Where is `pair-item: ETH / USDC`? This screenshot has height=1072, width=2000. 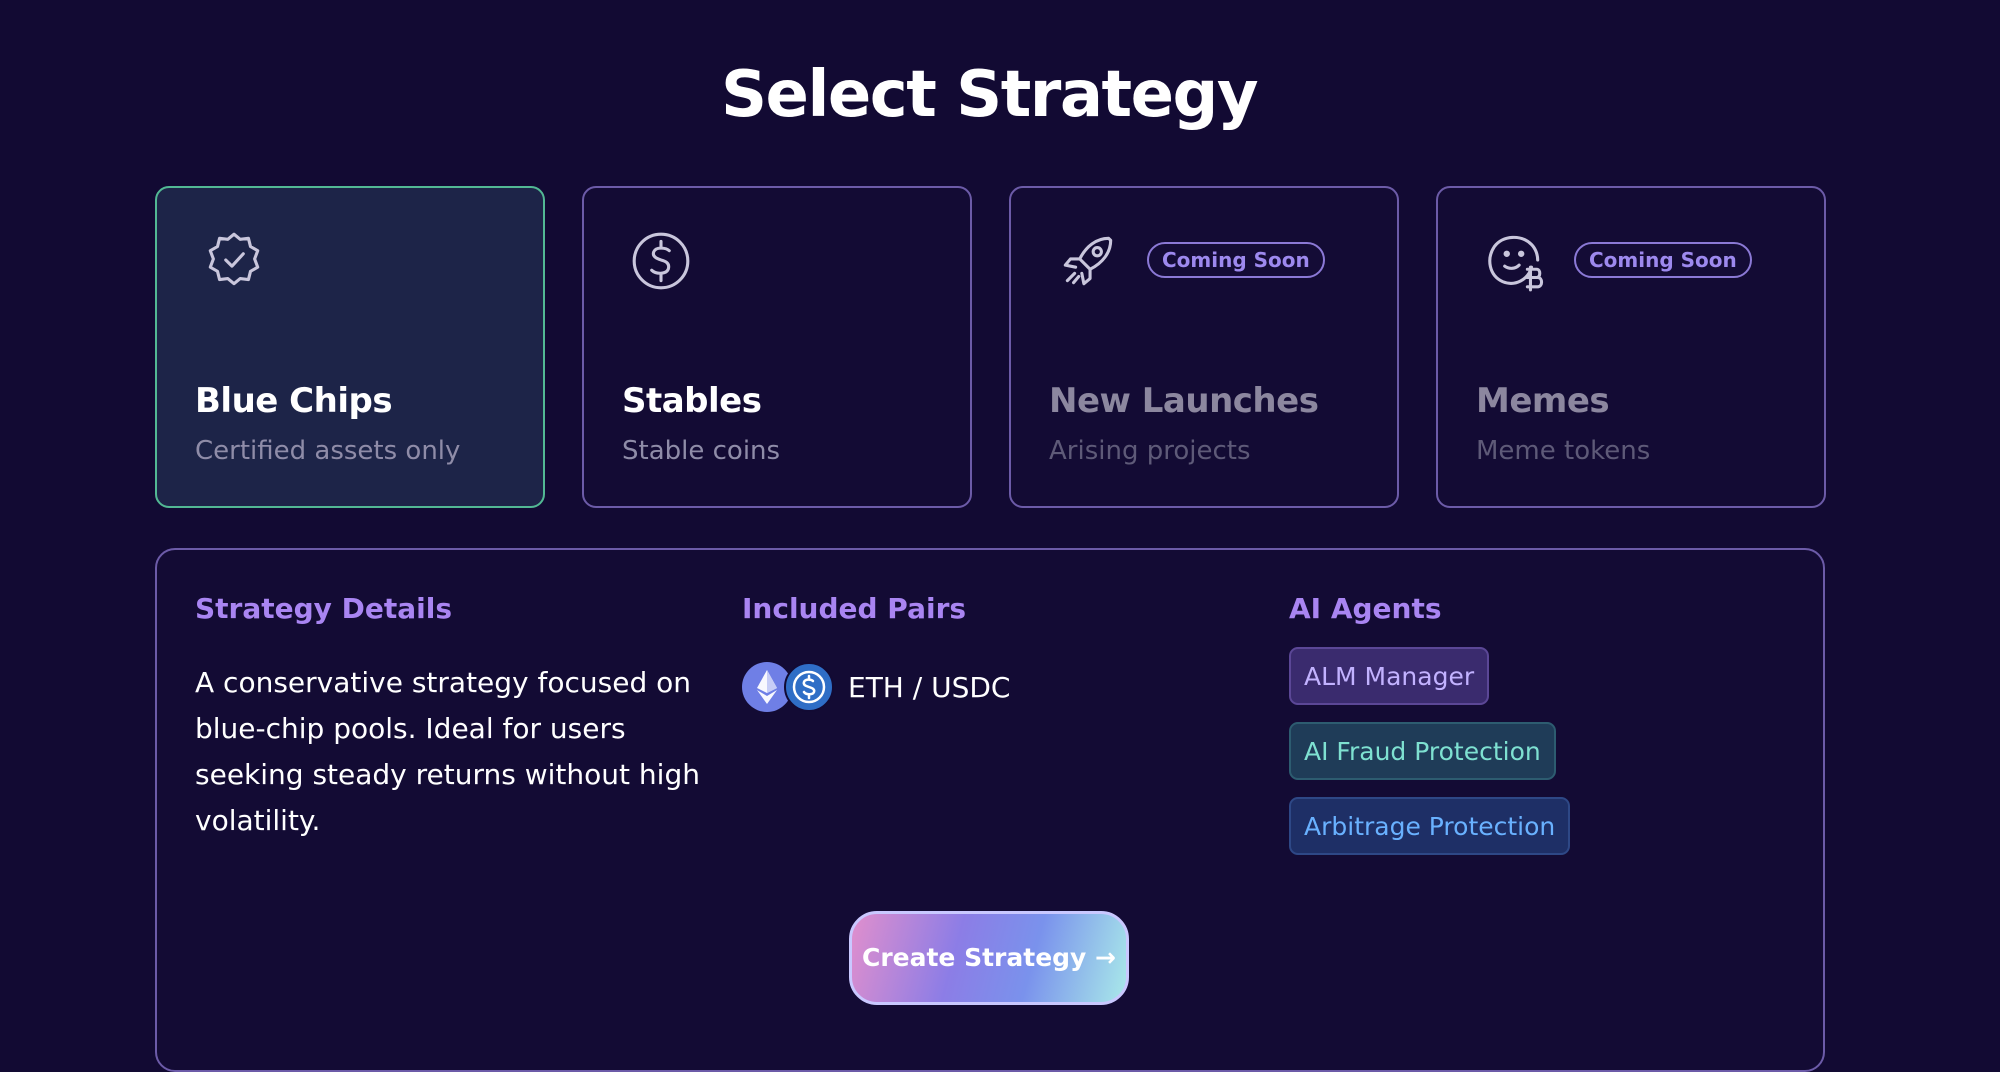 pair-item: ETH / USDC is located at coordinates (876, 687).